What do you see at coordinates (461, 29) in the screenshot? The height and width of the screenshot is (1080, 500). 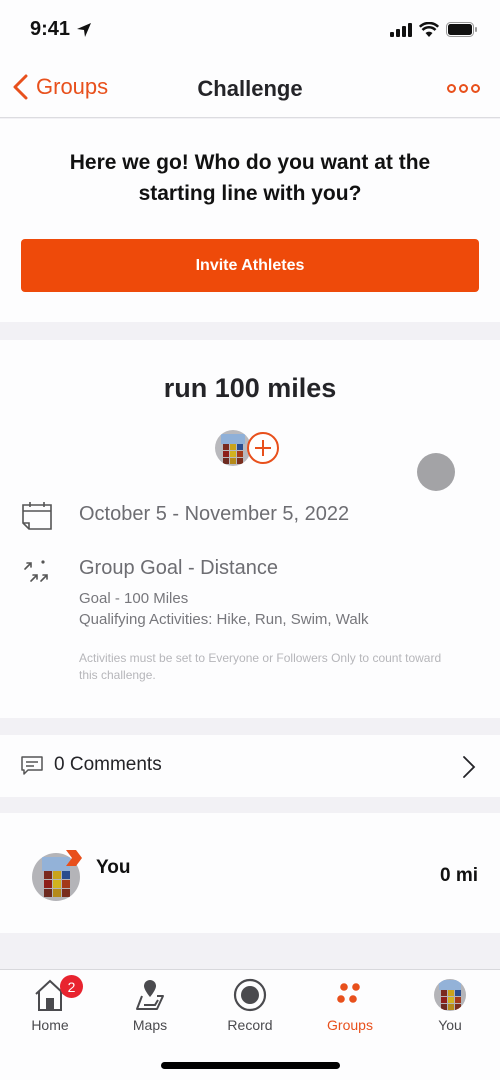 I see `battery-icon` at bounding box center [461, 29].